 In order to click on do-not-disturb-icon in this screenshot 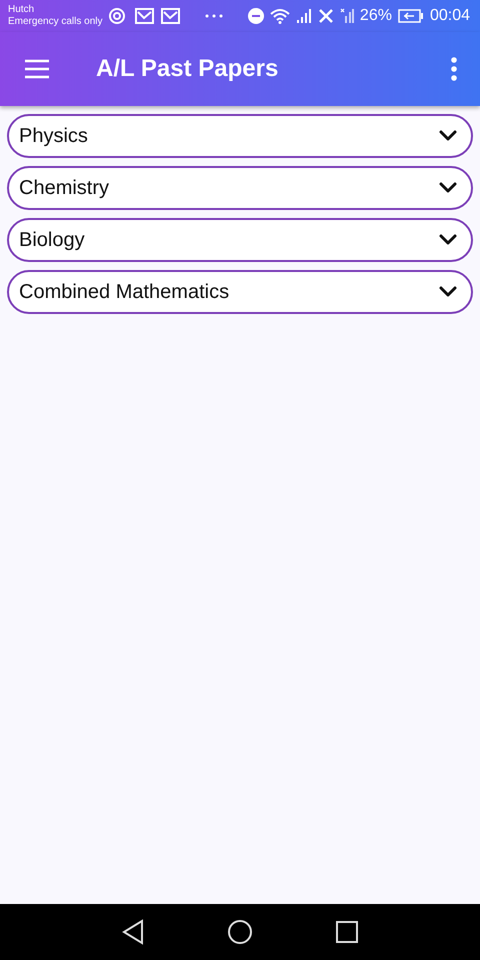, I will do `click(256, 16)`.